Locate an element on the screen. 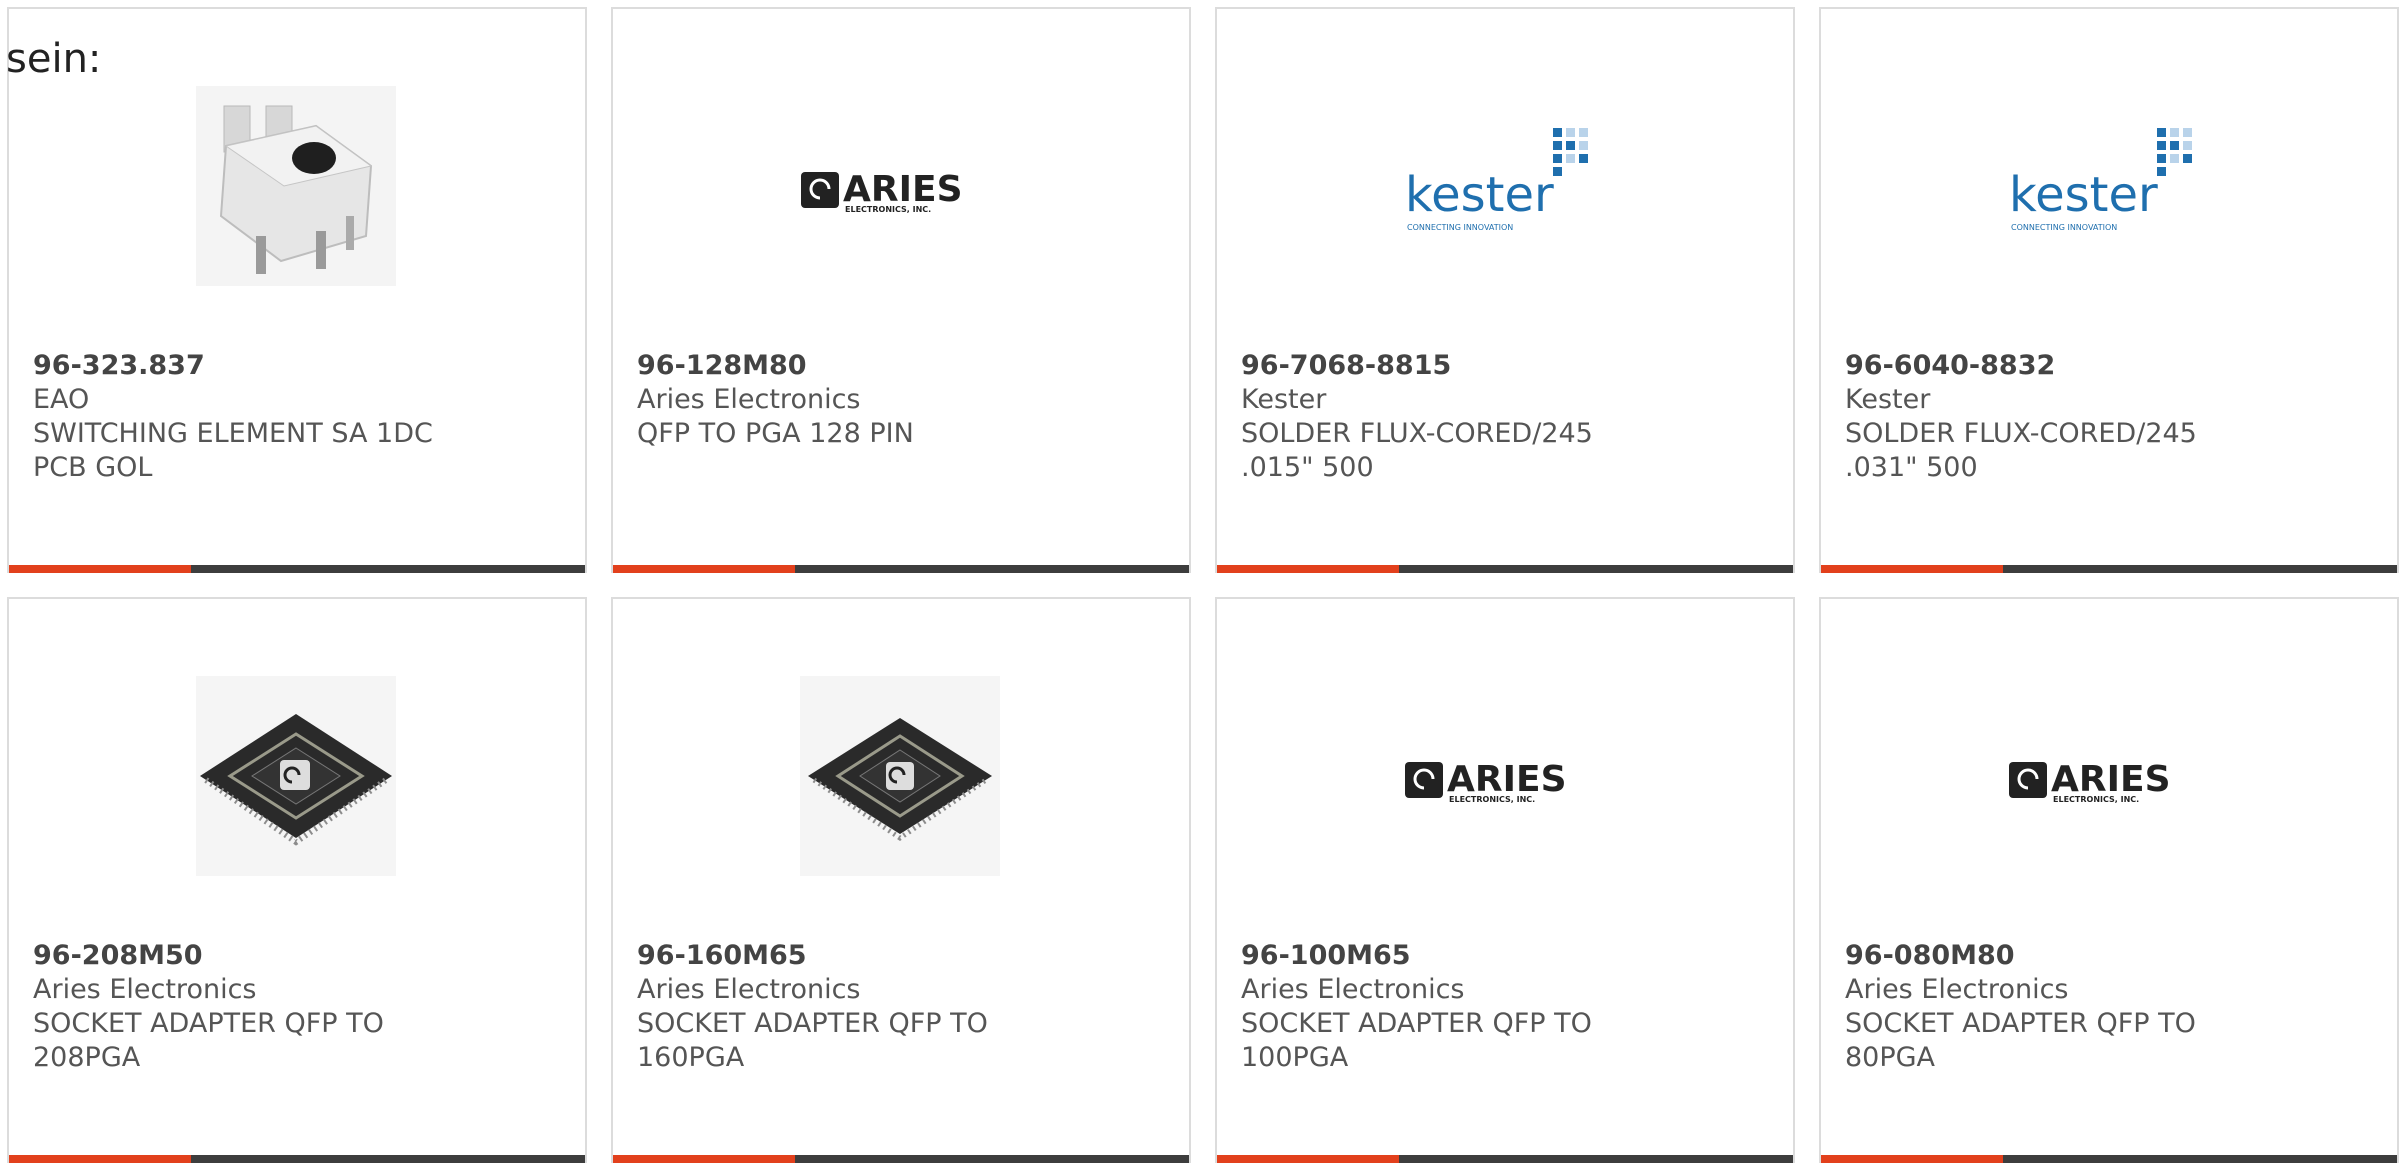 The height and width of the screenshot is (1163, 2400). part-number: 96-208M50 is located at coordinates (293, 956).